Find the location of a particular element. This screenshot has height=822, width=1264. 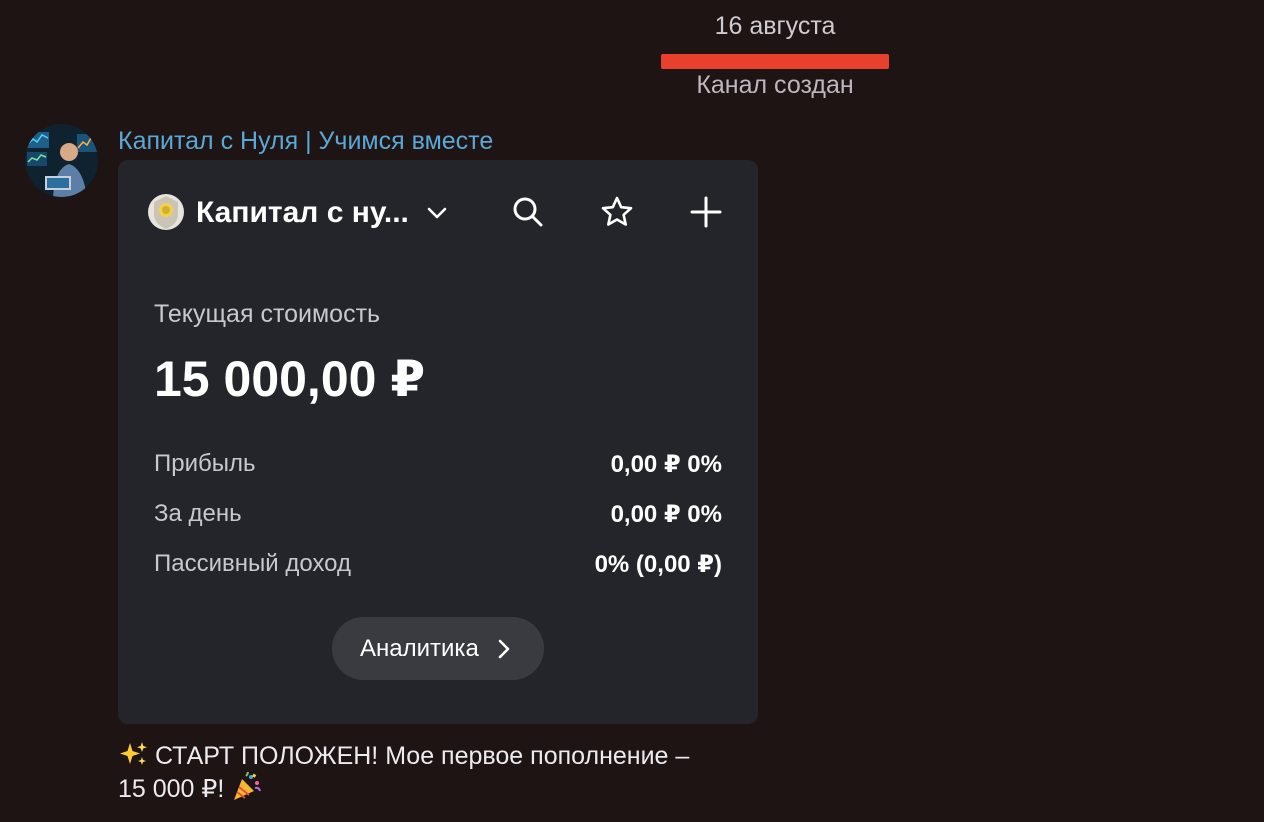

stat-label: За день is located at coordinates (198, 513).